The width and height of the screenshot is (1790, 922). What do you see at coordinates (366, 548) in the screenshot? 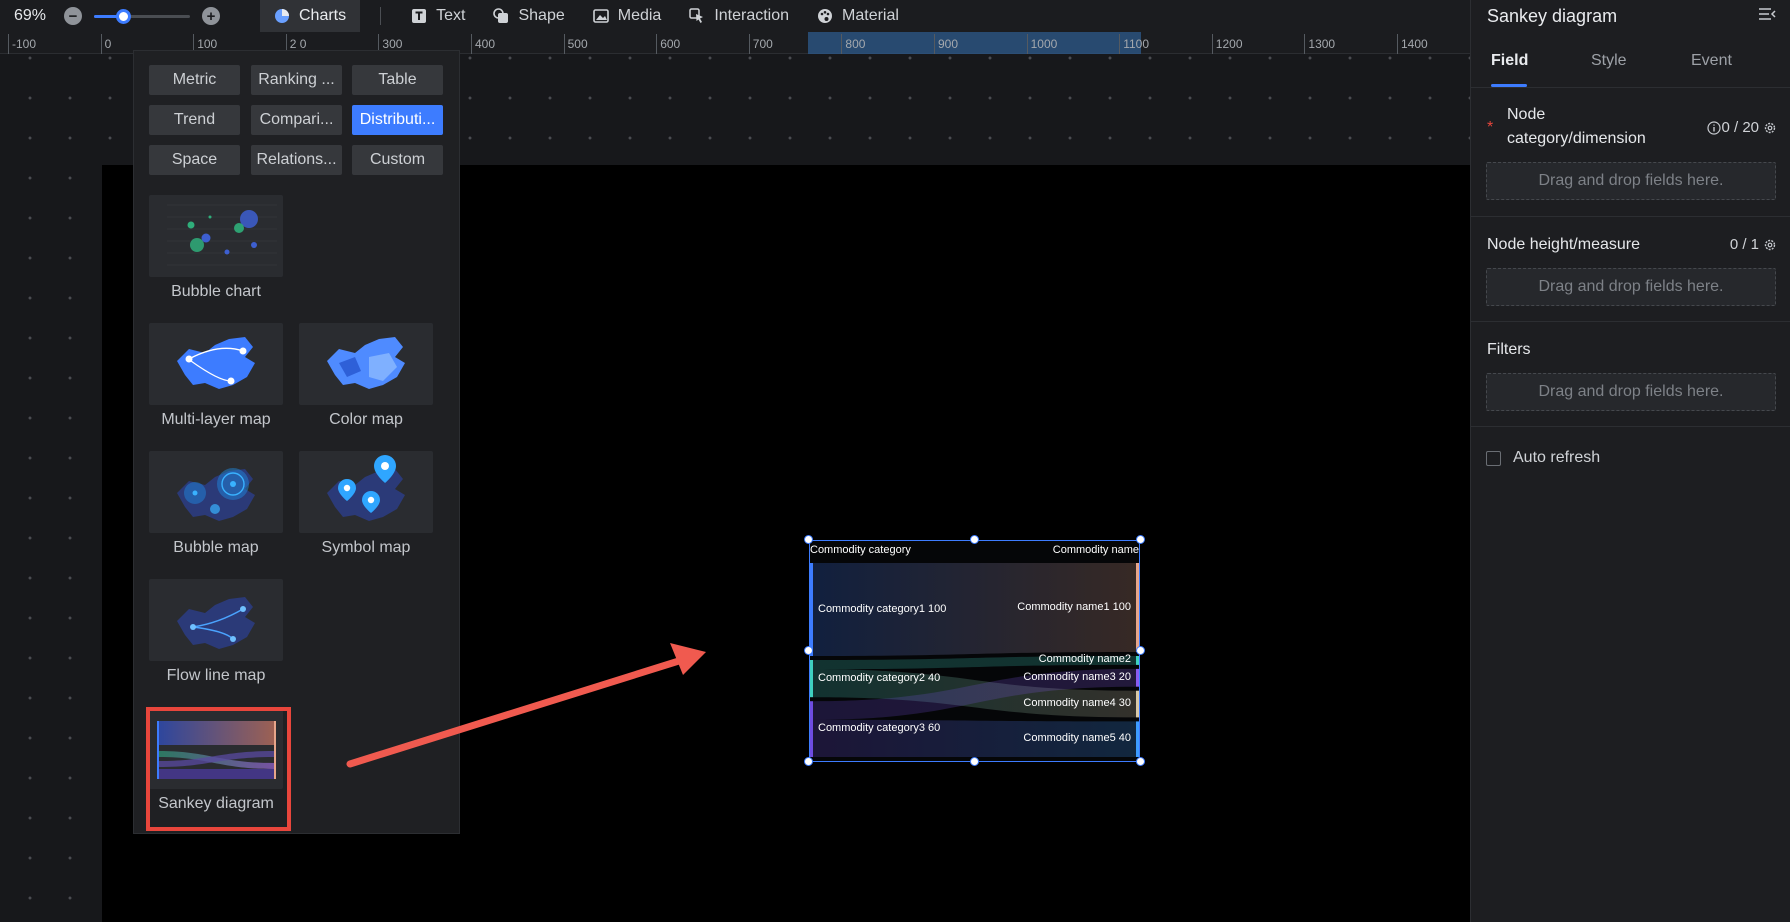
I see `chart-label-symbol-map: Symbol map` at bounding box center [366, 548].